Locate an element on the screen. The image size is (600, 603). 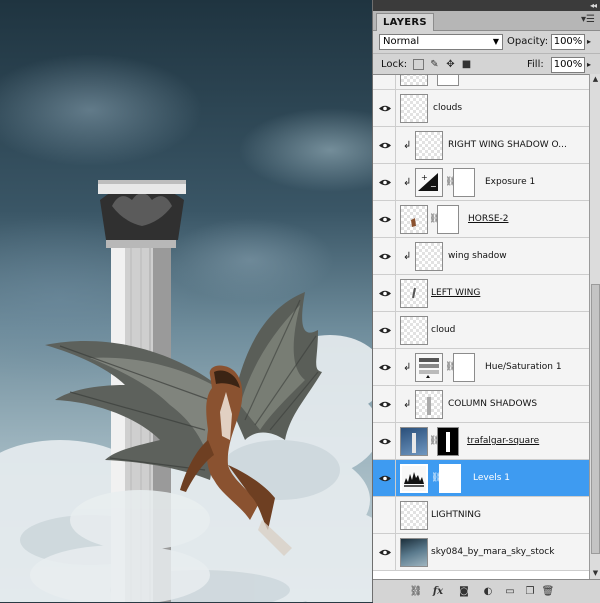
layer-row: clouds is located at coordinates (481, 108).